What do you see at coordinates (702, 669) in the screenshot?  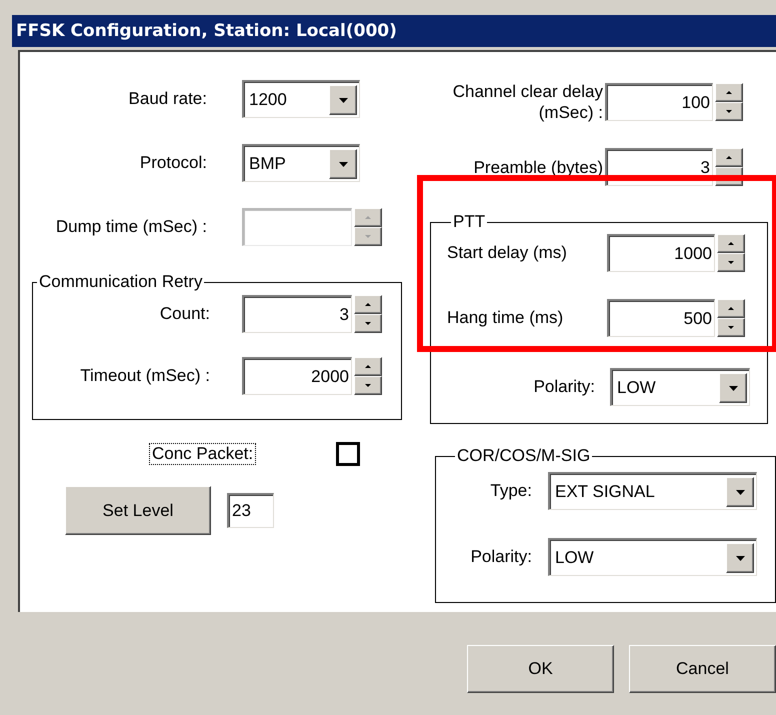 I see `cancel-button: Cancel` at bounding box center [702, 669].